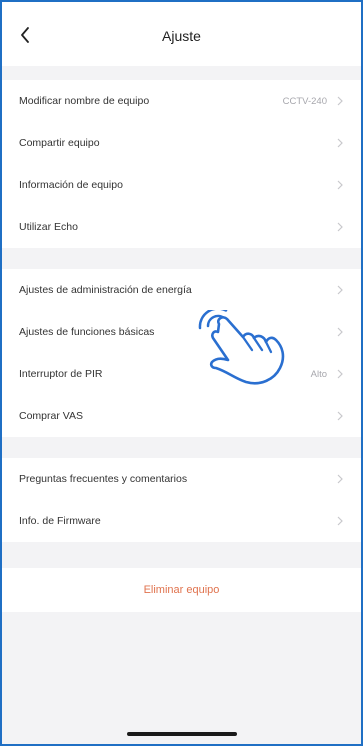 The height and width of the screenshot is (746, 363). I want to click on row-label: Información de equipo, so click(71, 185).